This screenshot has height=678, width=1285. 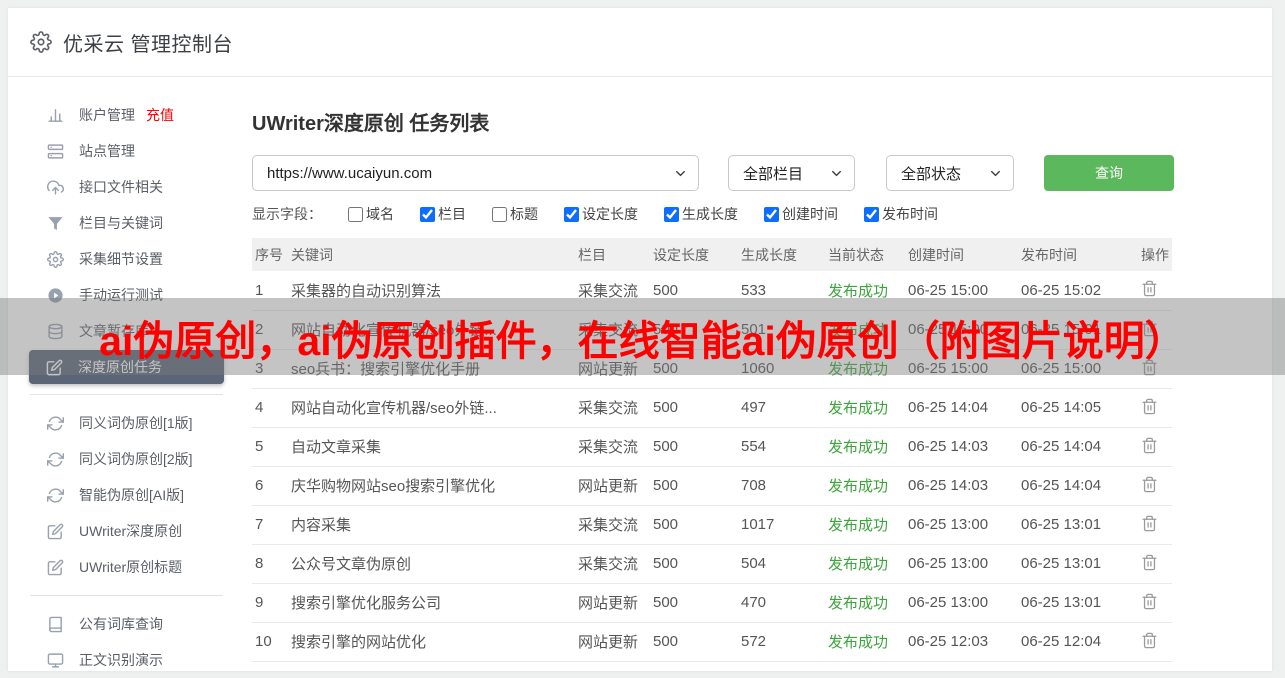 I want to click on field-checkbox: 生成长度, so click(x=701, y=214).